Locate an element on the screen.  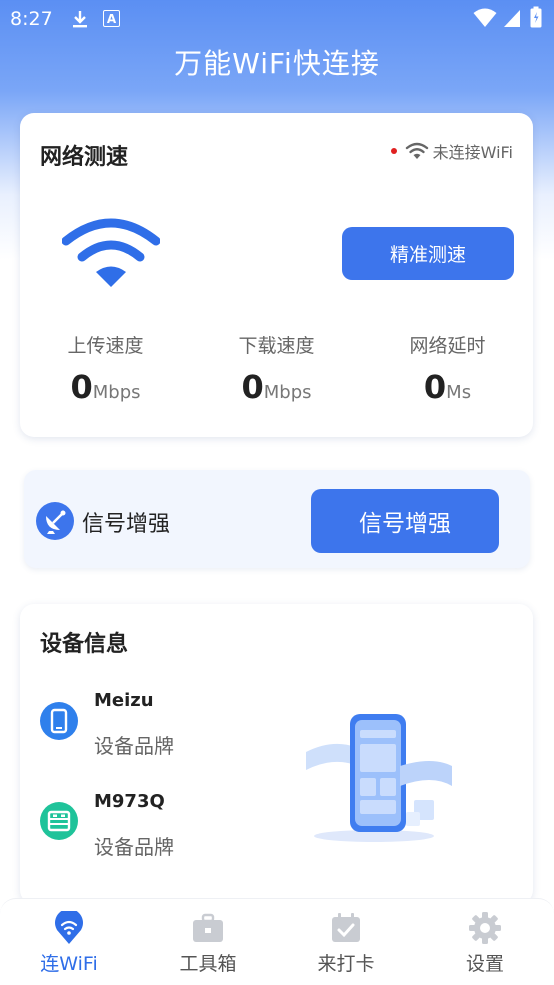
upload-speed-value: 0 is located at coordinates (81, 387).